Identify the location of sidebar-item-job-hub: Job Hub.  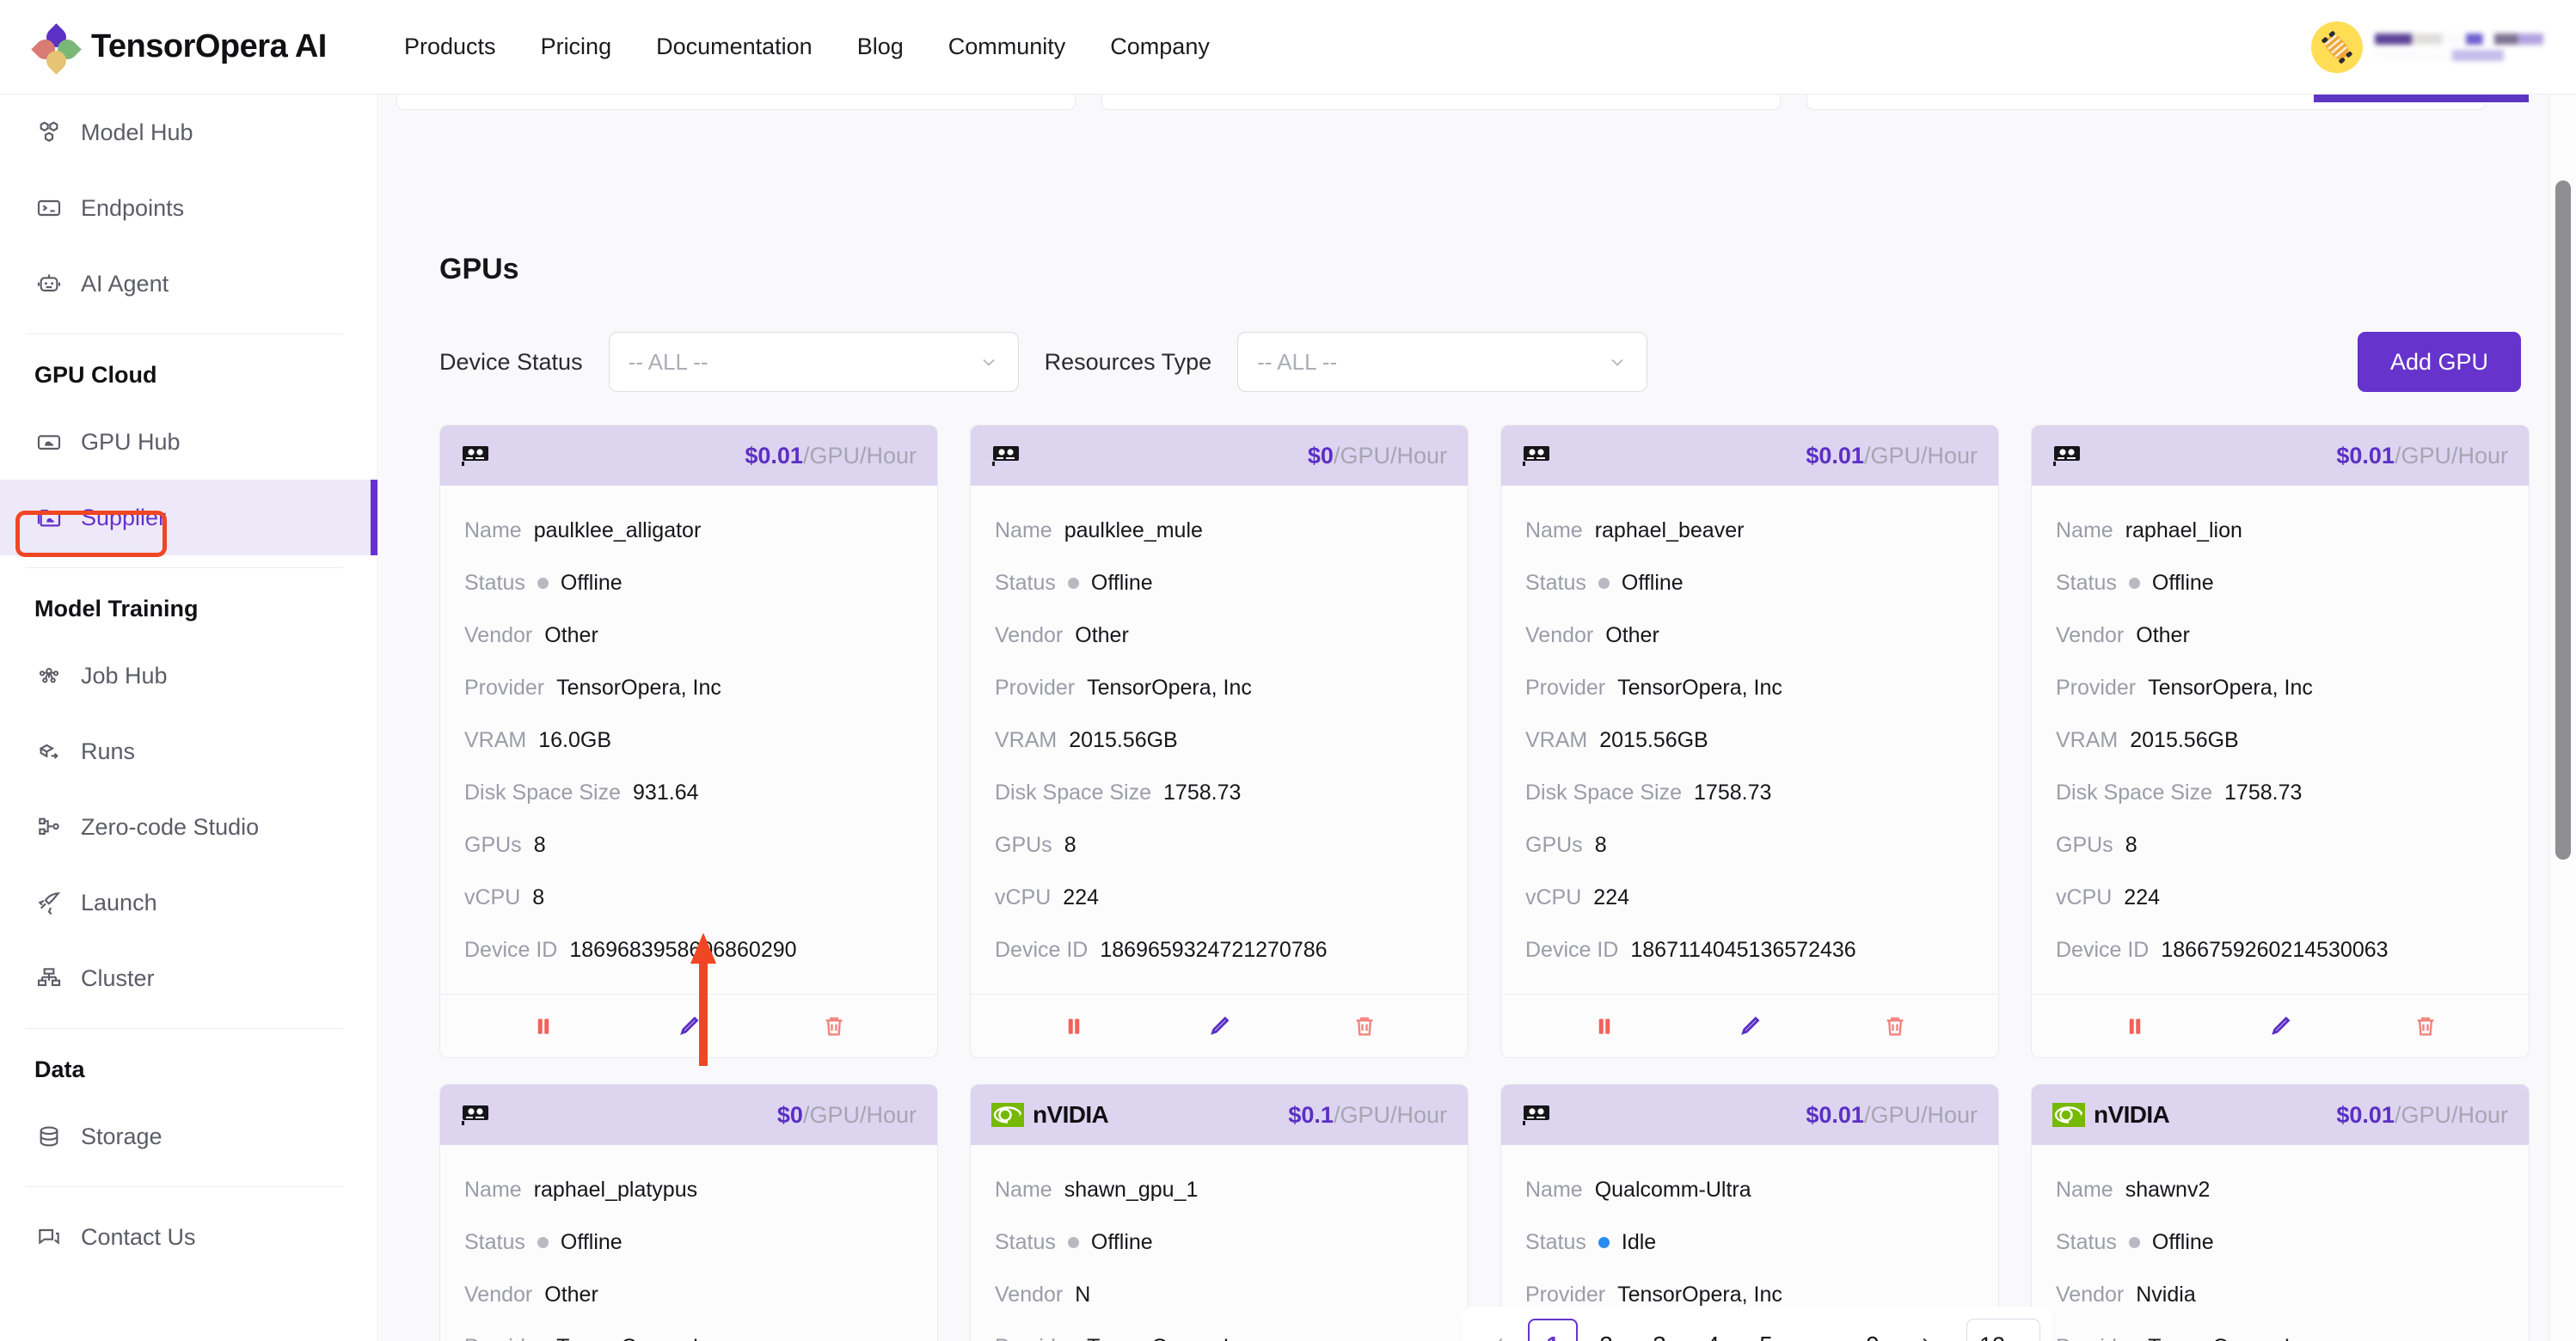
(189, 675).